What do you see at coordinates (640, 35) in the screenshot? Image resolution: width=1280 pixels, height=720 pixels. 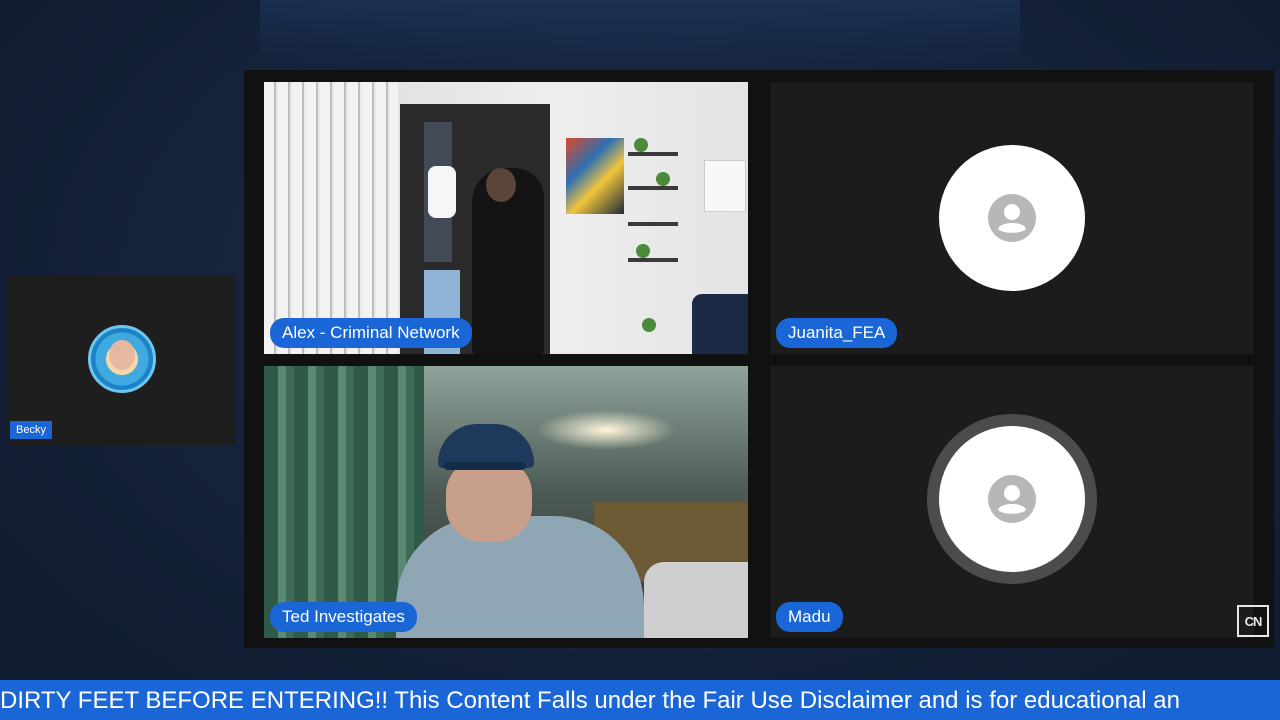 I see `background-glow` at bounding box center [640, 35].